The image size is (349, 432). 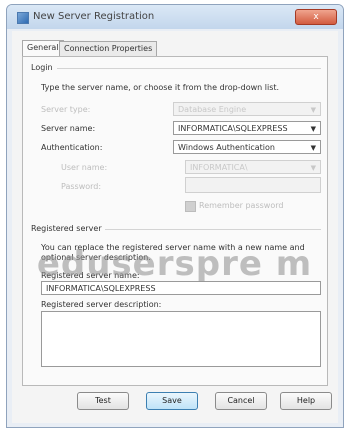 What do you see at coordinates (81, 186) in the screenshot?
I see `password-label: Password:` at bounding box center [81, 186].